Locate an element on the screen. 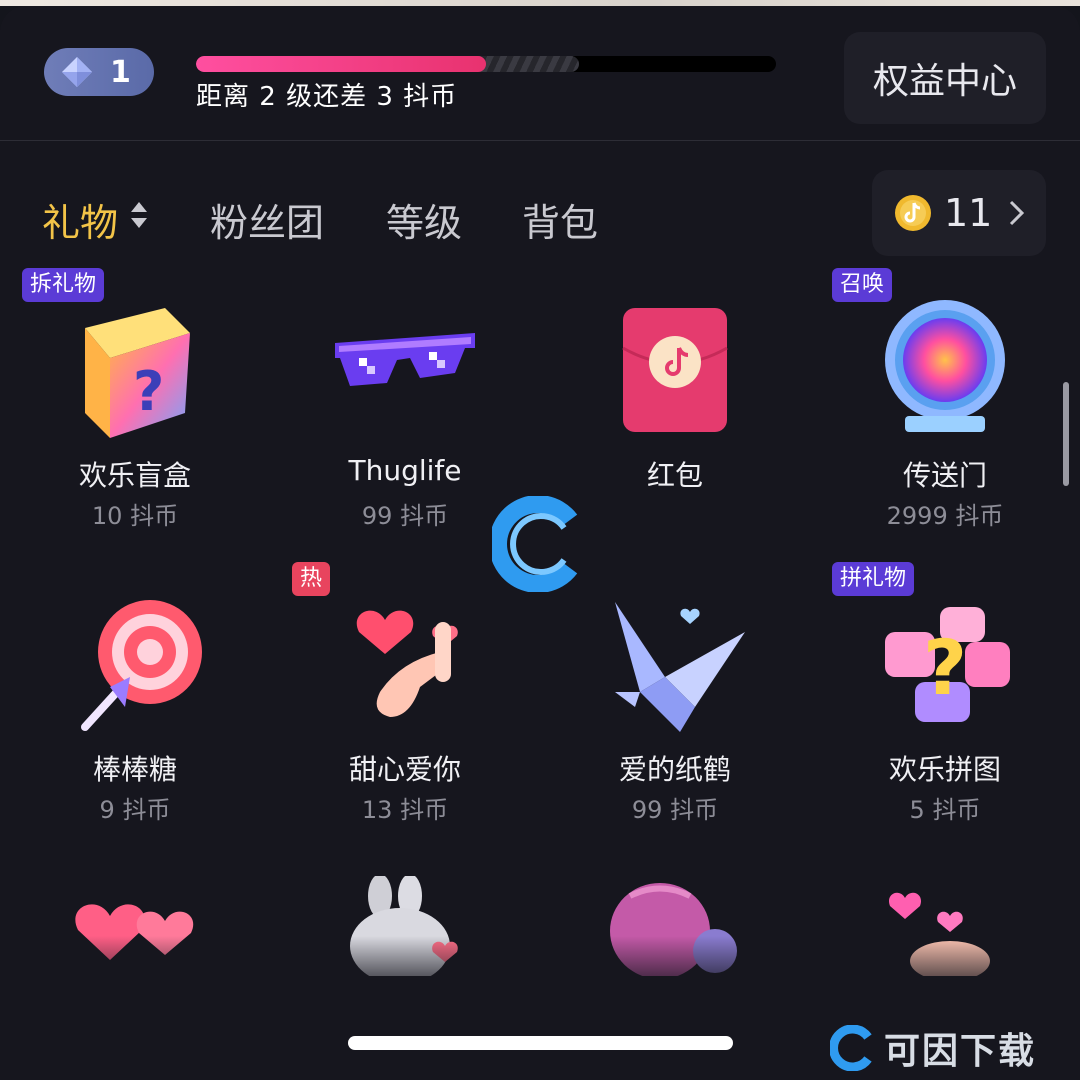  coin-balance-button: 11 is located at coordinates (959, 213).